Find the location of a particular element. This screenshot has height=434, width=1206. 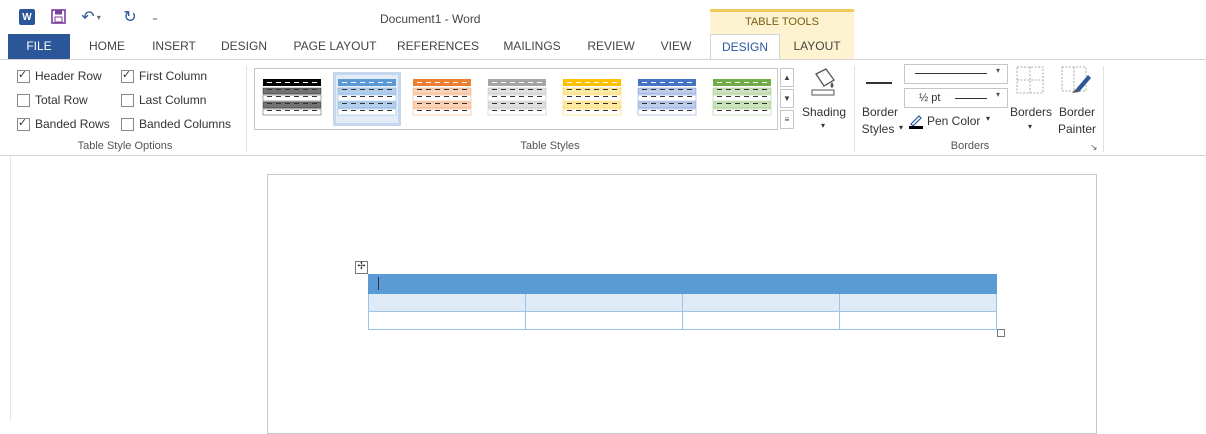

line-style-dropdown: ▾ is located at coordinates (956, 74).